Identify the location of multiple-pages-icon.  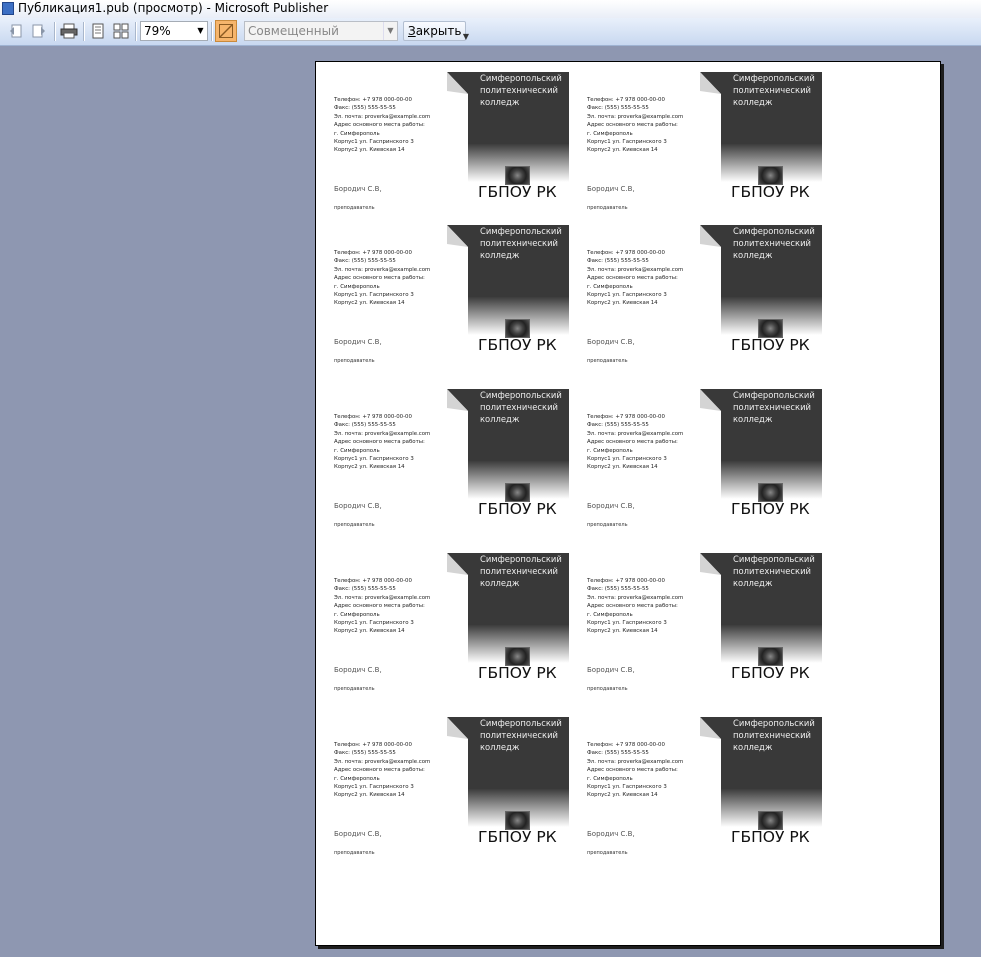
(121, 31).